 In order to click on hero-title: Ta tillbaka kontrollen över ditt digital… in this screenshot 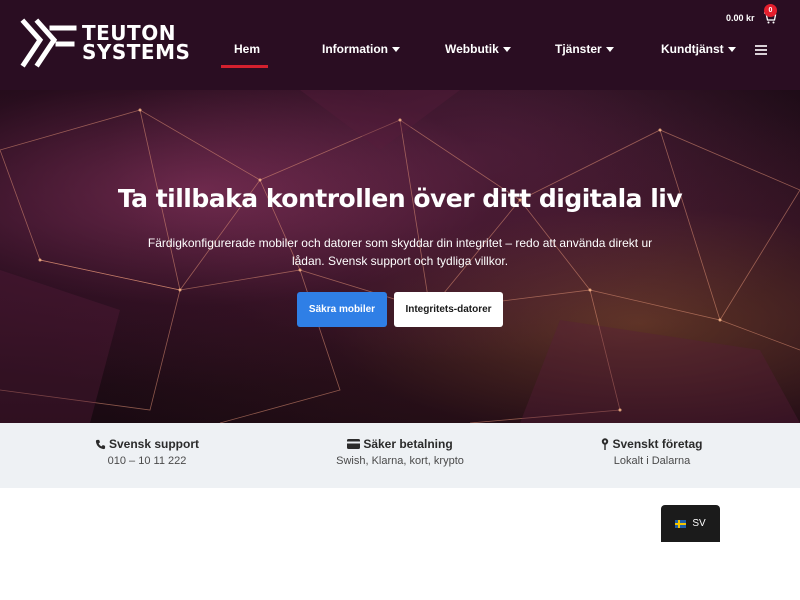, I will do `click(400, 198)`.